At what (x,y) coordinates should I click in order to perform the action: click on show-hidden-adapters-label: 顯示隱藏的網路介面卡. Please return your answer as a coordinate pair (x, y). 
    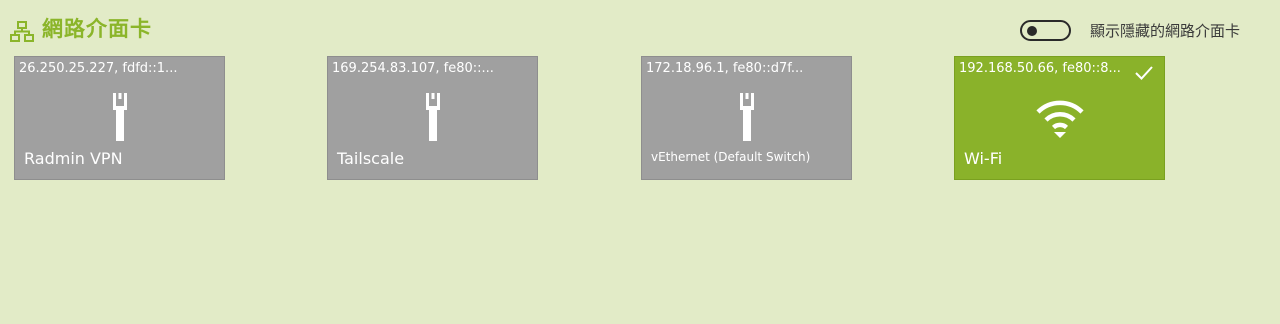
    Looking at the image, I should click on (1165, 31).